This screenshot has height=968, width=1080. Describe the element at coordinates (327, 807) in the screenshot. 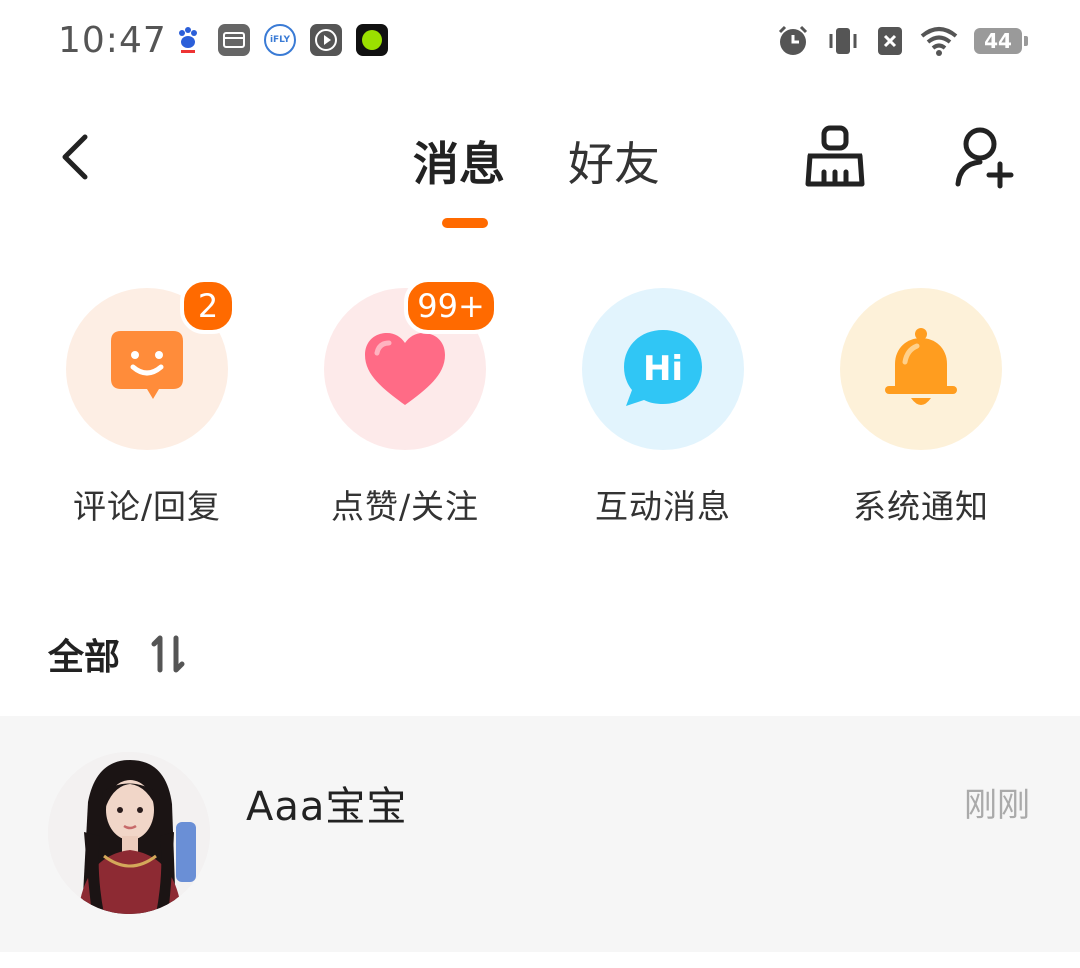

I see `conversation-name: Aaa宝宝` at that location.